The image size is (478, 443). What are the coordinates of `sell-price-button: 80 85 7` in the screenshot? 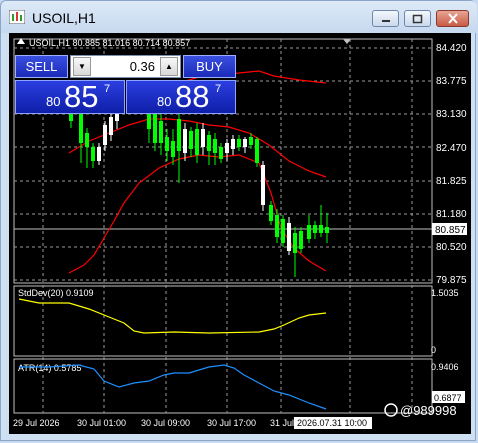 It's located at (70, 96).